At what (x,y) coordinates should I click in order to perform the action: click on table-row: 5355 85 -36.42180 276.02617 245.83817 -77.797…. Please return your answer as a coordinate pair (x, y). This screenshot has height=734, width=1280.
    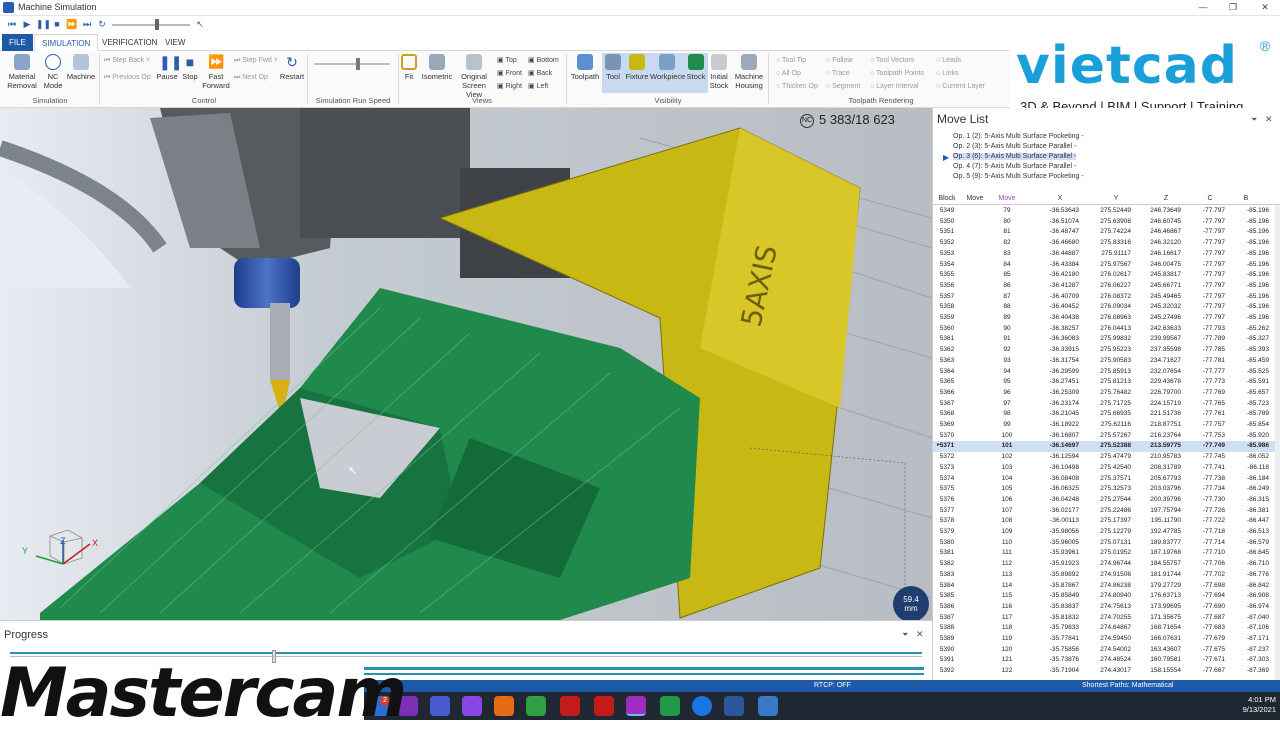
    Looking at the image, I should click on (1106, 275).